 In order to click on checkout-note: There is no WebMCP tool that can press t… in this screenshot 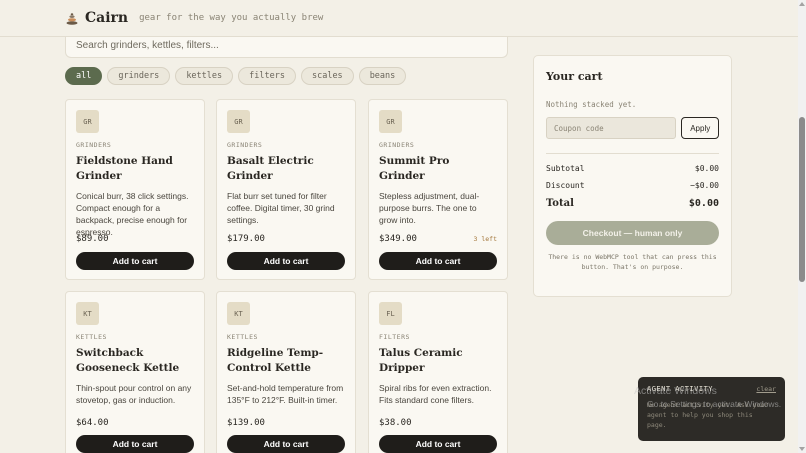, I will do `click(632, 262)`.